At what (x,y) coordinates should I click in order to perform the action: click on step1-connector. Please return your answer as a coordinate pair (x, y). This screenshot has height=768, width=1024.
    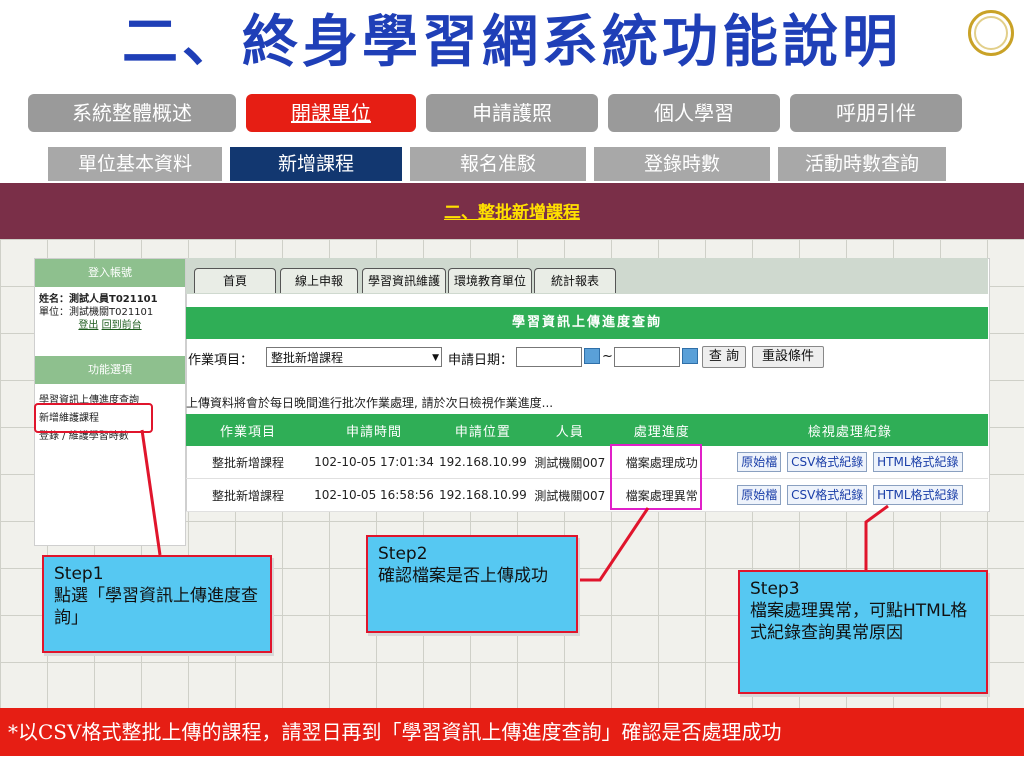
    Looking at the image, I should click on (151, 492).